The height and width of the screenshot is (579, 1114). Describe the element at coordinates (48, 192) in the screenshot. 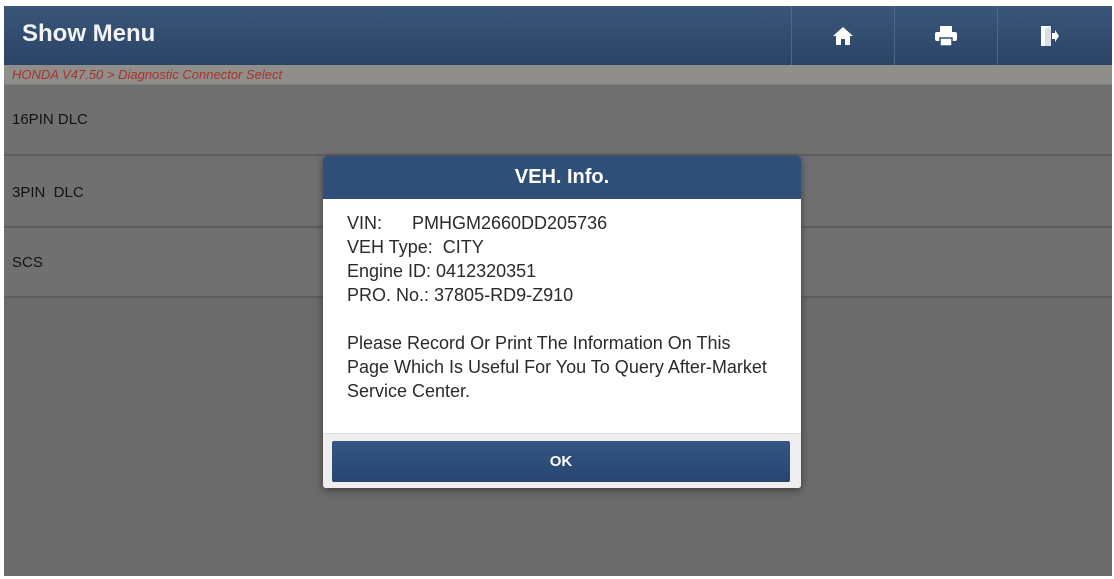

I see `list-item-label: 3PIN DLC` at that location.